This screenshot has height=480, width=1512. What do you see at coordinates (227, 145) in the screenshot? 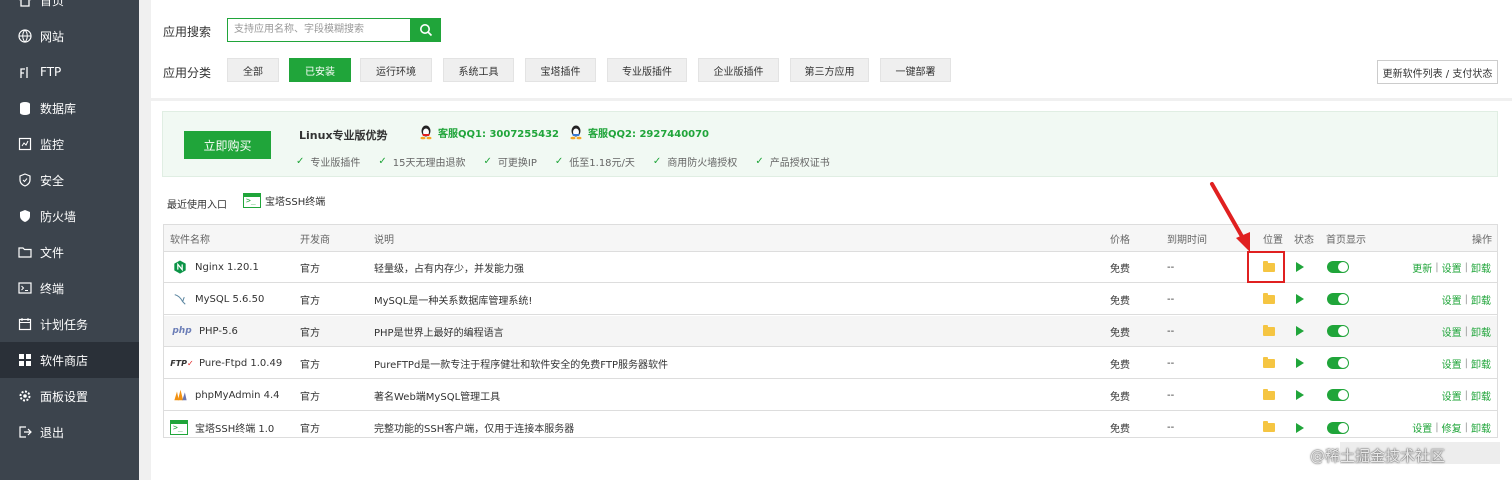
I see `buy-now-button: 立即购买` at bounding box center [227, 145].